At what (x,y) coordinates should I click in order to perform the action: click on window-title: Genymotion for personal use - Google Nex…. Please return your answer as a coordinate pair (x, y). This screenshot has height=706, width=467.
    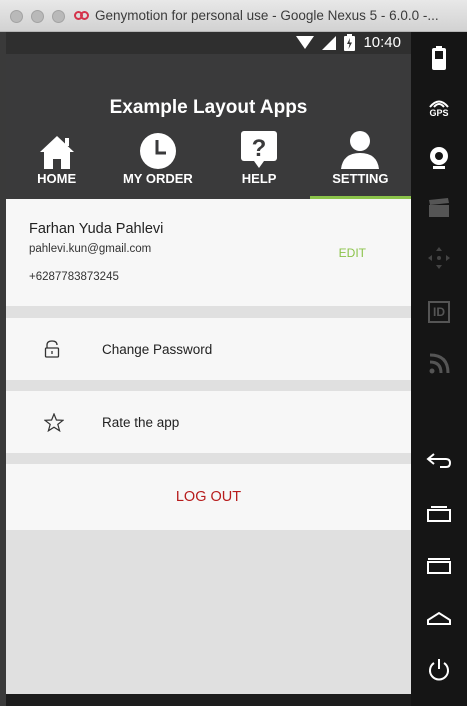
    Looking at the image, I should click on (267, 15).